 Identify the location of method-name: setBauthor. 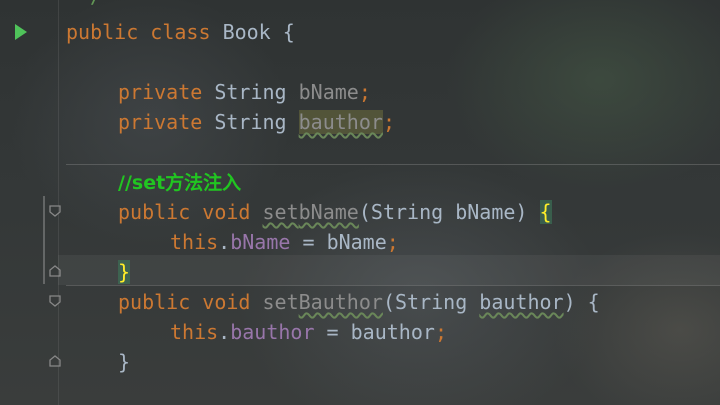
(323, 302).